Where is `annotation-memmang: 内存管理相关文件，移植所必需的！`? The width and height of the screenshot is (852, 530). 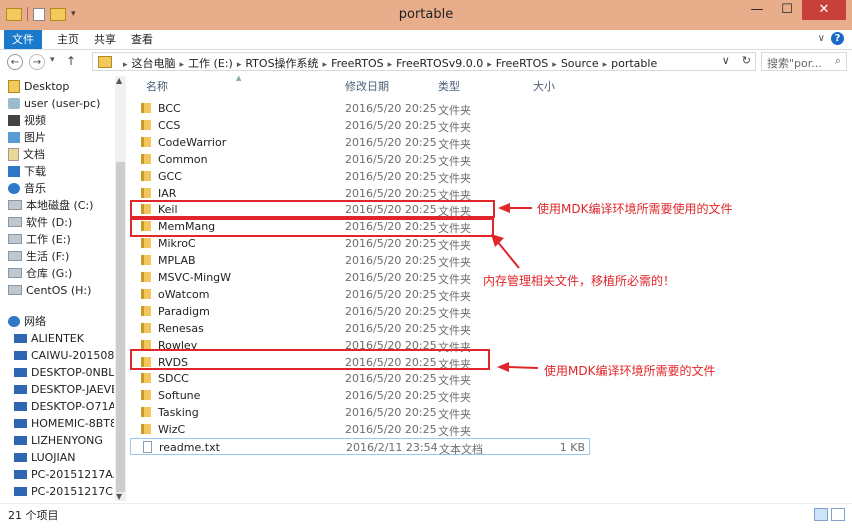 annotation-memmang: 内存管理相关文件，移植所必需的！ is located at coordinates (579, 281).